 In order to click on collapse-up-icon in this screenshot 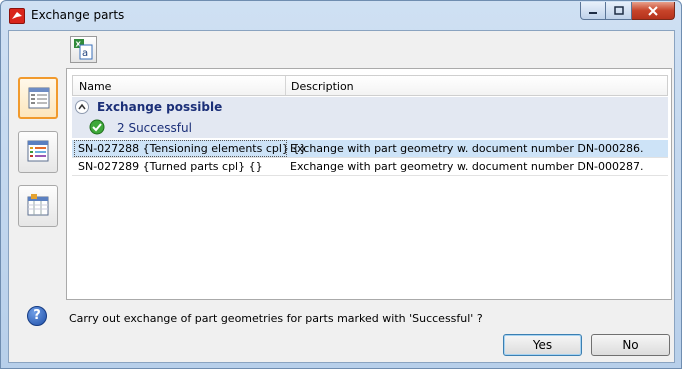, I will do `click(82, 107)`.